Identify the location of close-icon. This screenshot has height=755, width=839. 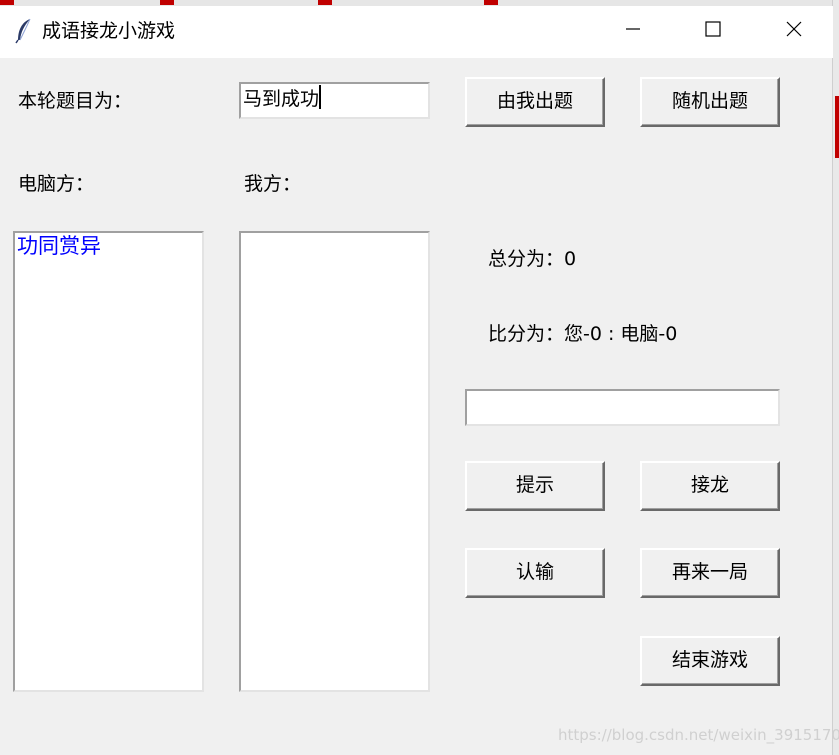
(794, 31).